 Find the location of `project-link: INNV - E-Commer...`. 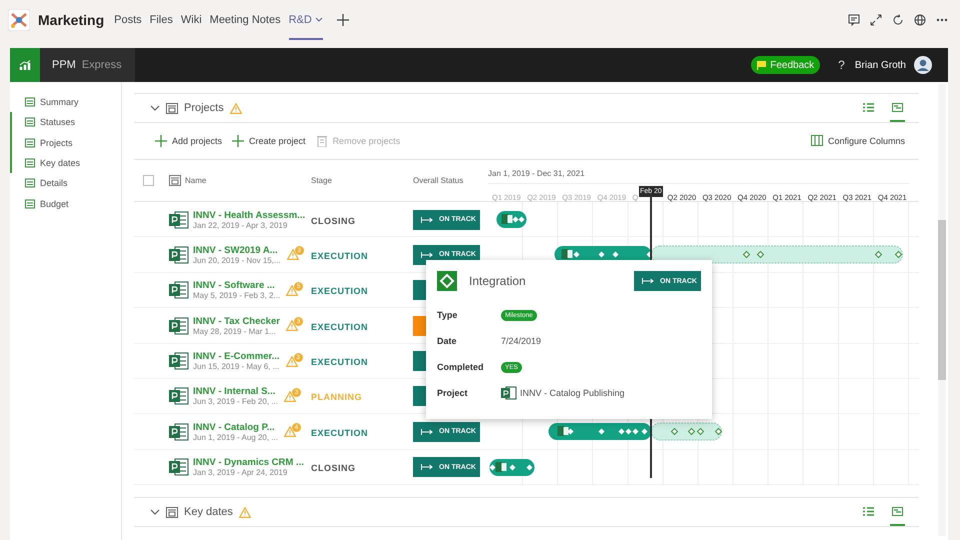

project-link: INNV - E-Commer... is located at coordinates (236, 356).